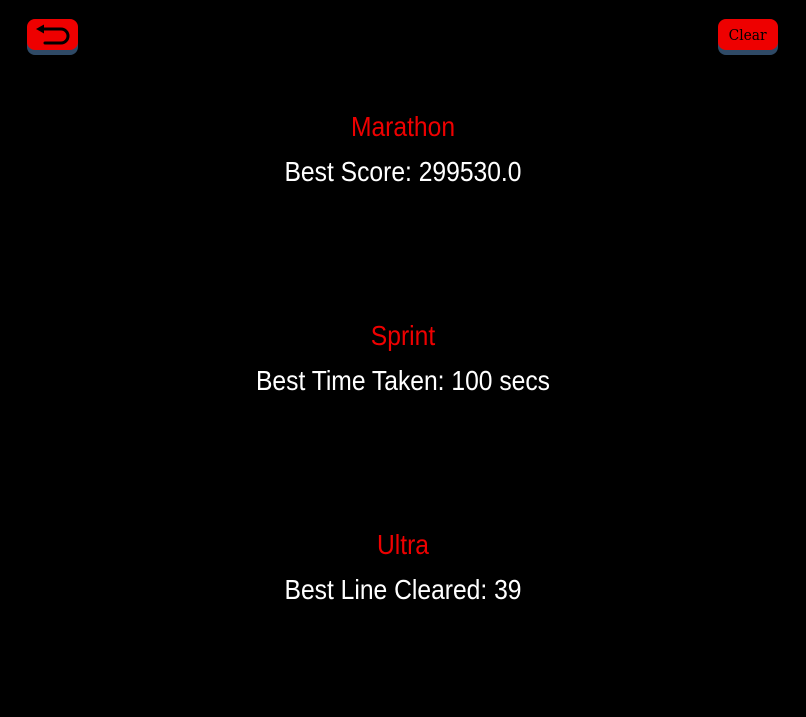  Describe the element at coordinates (403, 567) in the screenshot. I see `ultra-section: Ultra Best Line Cleared: 39` at that location.